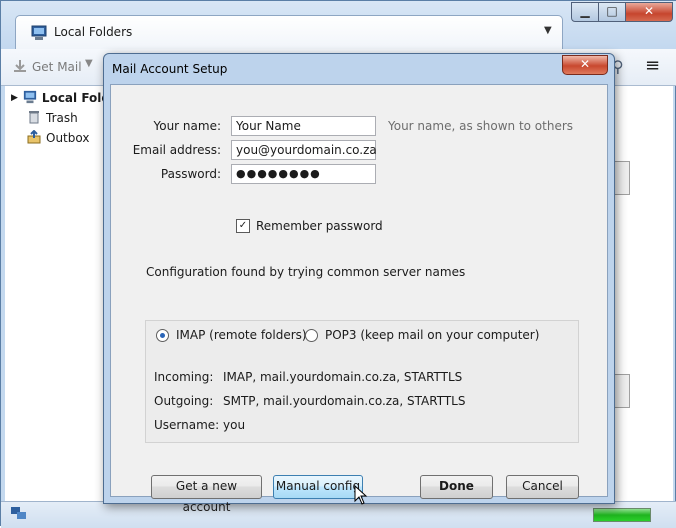 The width and height of the screenshot is (676, 528). What do you see at coordinates (303, 174) in the screenshot?
I see `password-field: ●●●●●●●●` at bounding box center [303, 174].